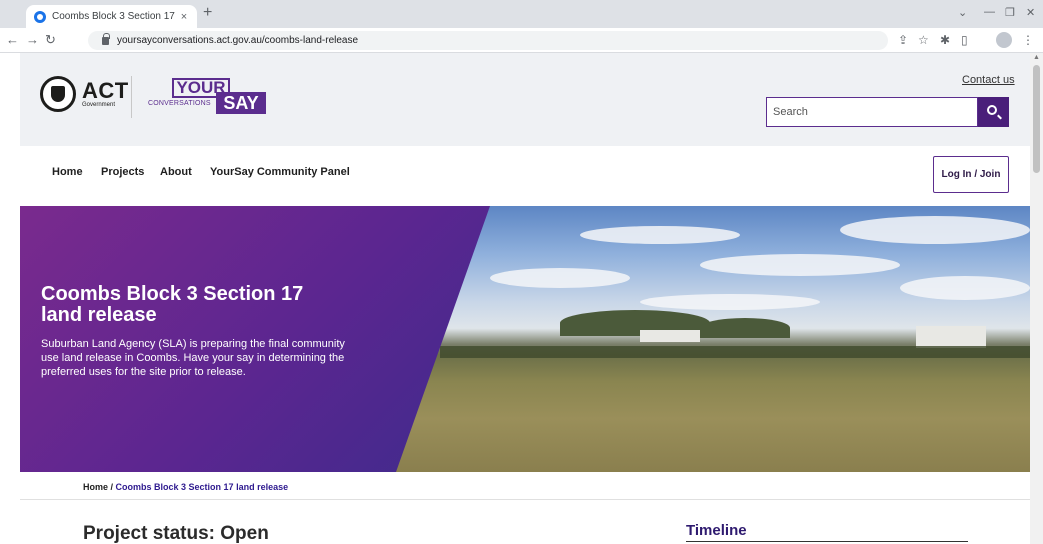  I want to click on back-icon: ←, so click(12, 39).